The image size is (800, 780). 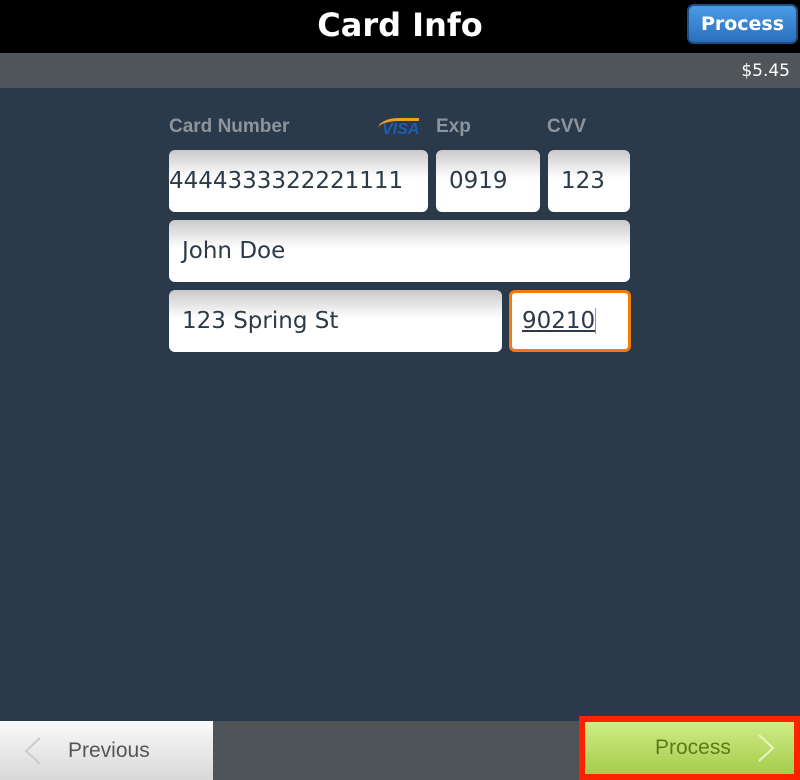 I want to click on cvv-label: CVV, so click(x=567, y=126).